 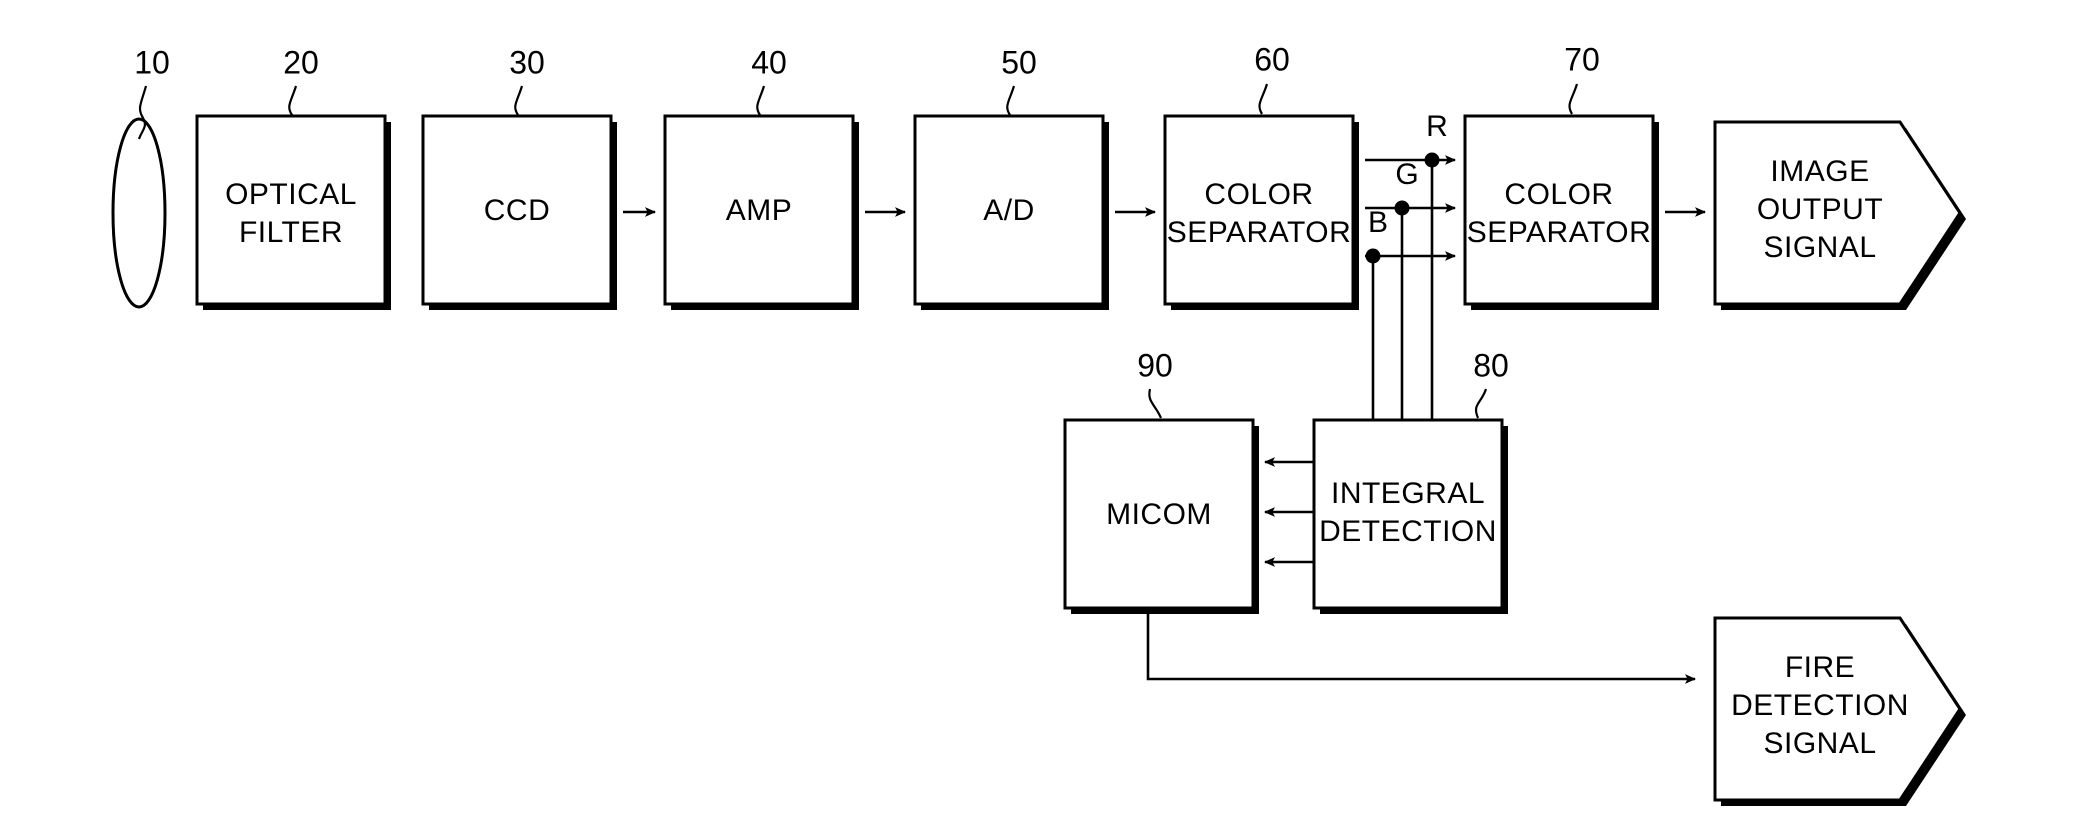 I want to click on signal-label-r: R, so click(x=1437, y=126).